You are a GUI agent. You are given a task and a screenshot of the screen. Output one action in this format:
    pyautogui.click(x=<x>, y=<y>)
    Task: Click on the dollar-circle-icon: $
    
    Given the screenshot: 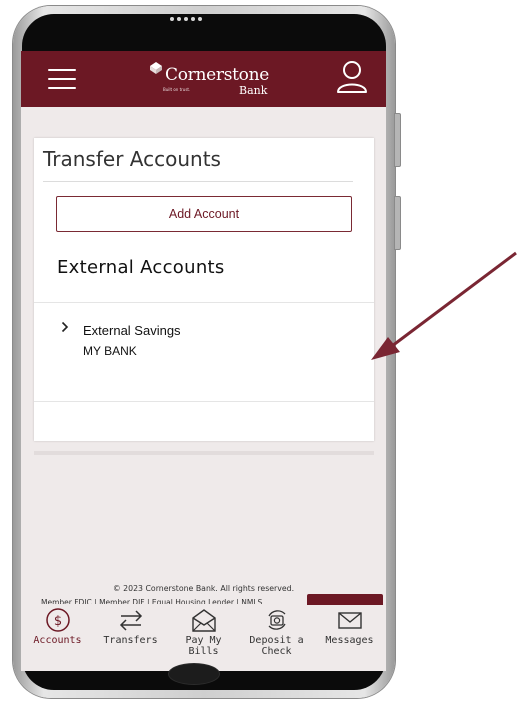 What is the action you would take?
    pyautogui.click(x=57, y=620)
    